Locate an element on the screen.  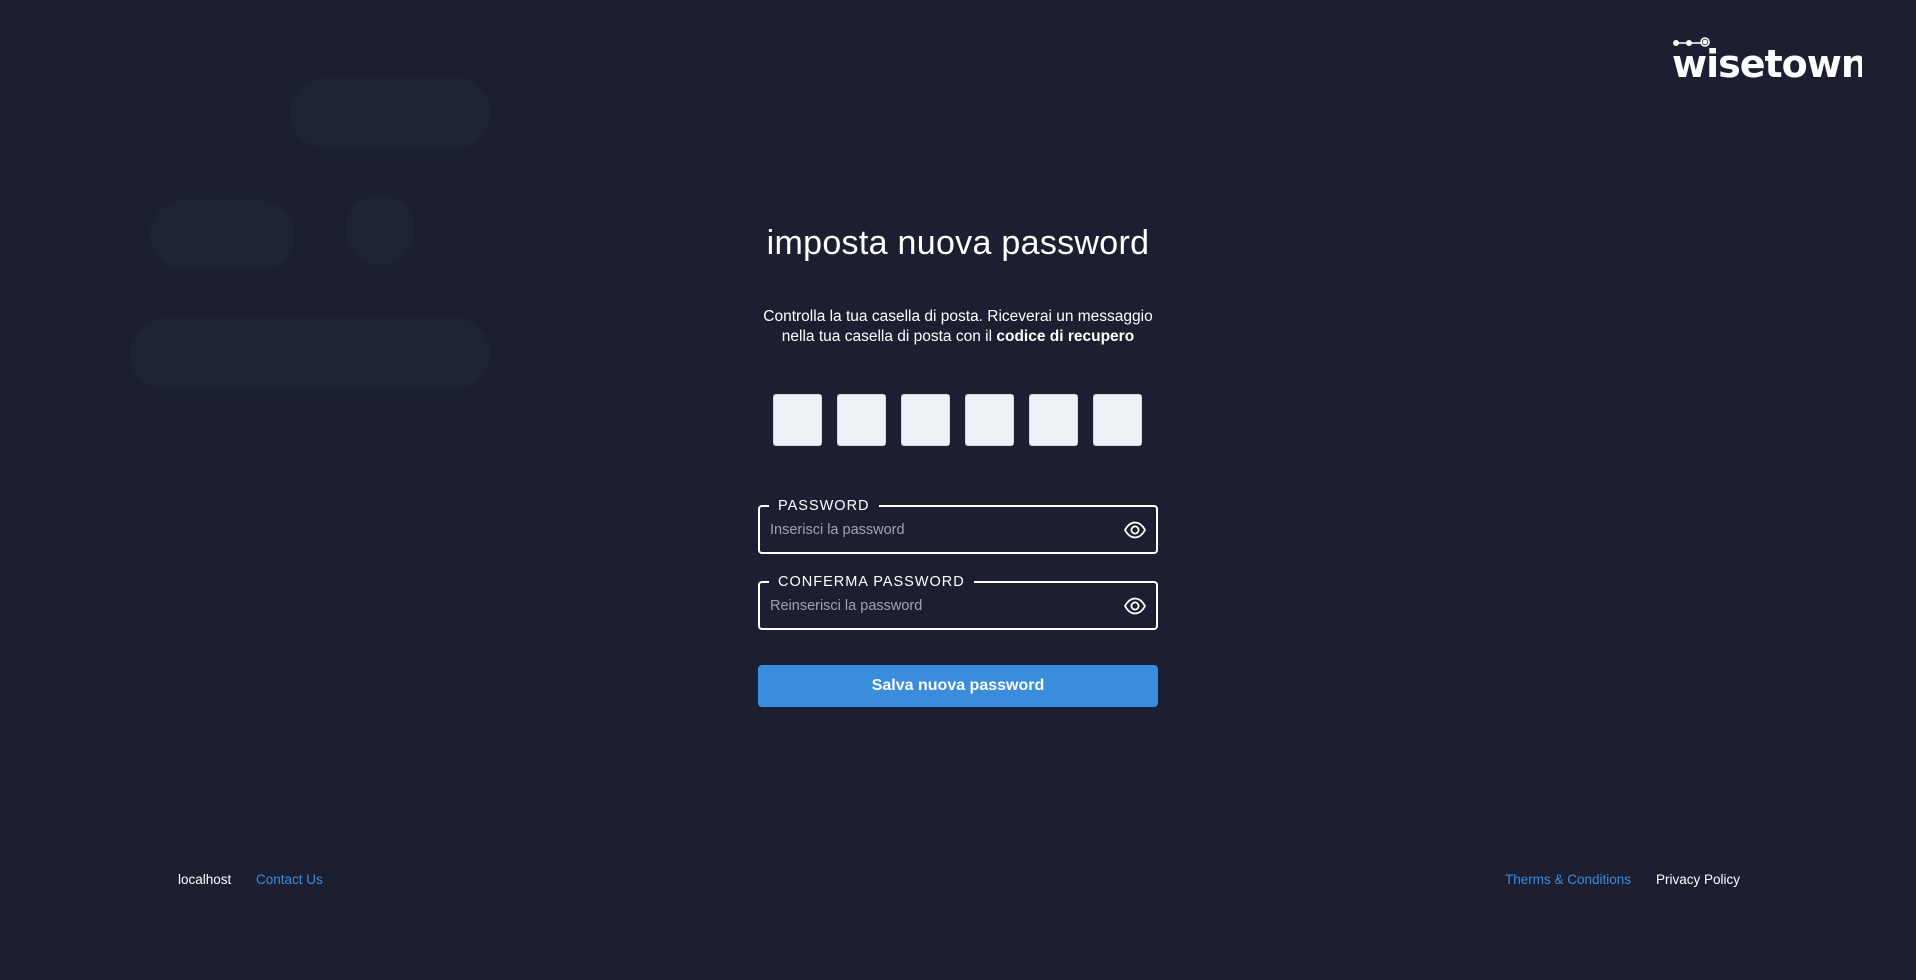
privacy-policy-link: Privacy Policy is located at coordinates (1698, 880).